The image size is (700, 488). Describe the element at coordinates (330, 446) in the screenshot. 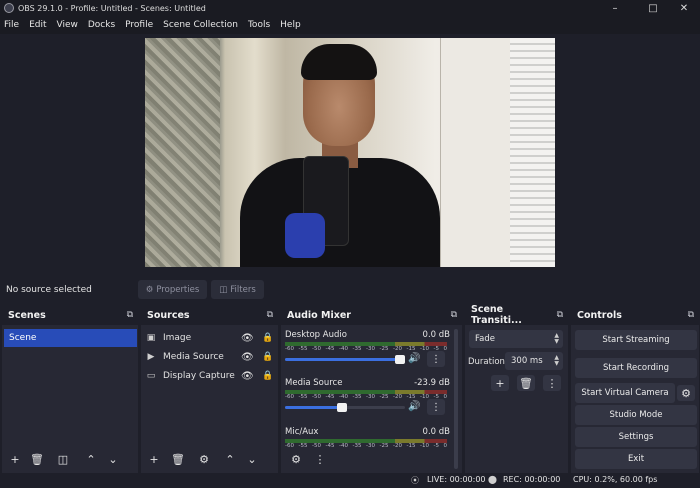

I see `scale-tick: -45` at that location.